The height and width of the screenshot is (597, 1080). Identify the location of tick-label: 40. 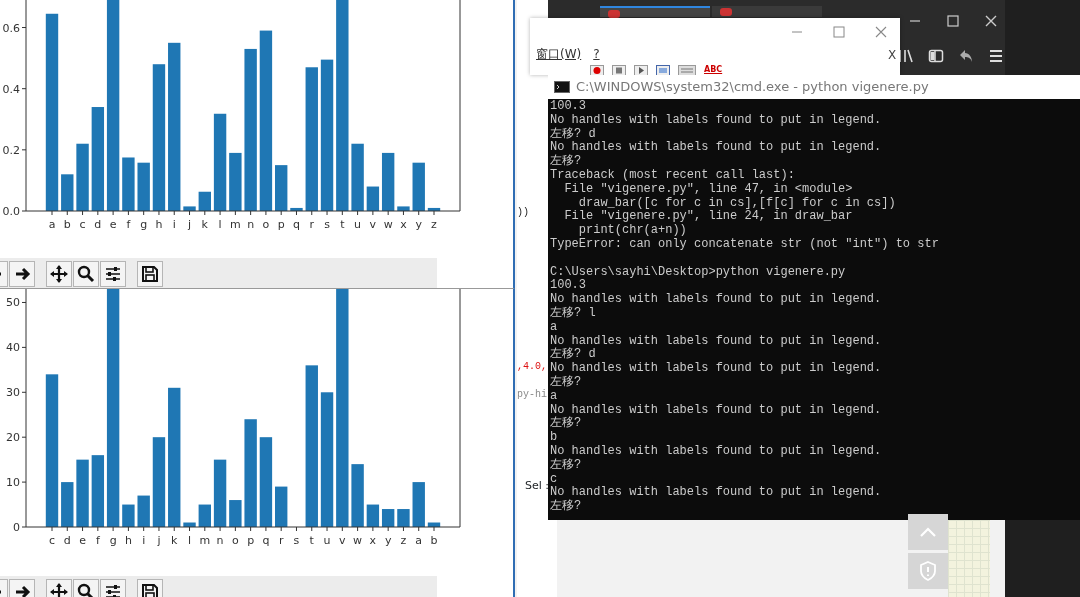
(13, 348).